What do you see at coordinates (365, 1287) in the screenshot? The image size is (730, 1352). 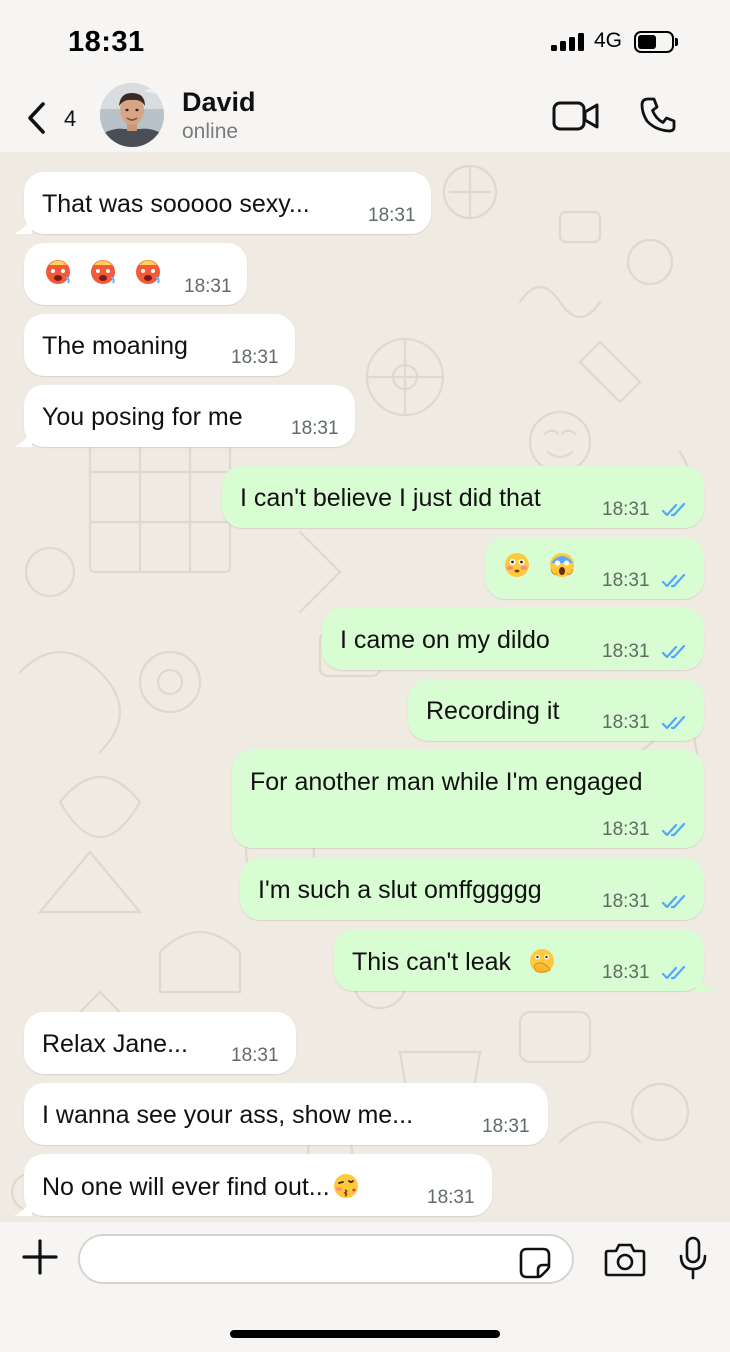 I see `composer-bar` at bounding box center [365, 1287].